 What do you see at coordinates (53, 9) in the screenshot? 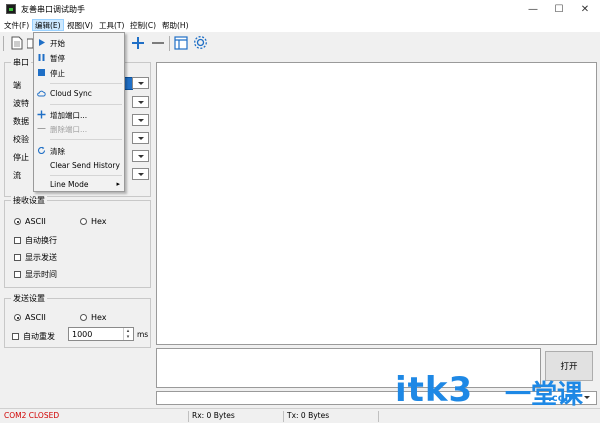
I see `window-title: 友善串口调试助手` at bounding box center [53, 9].